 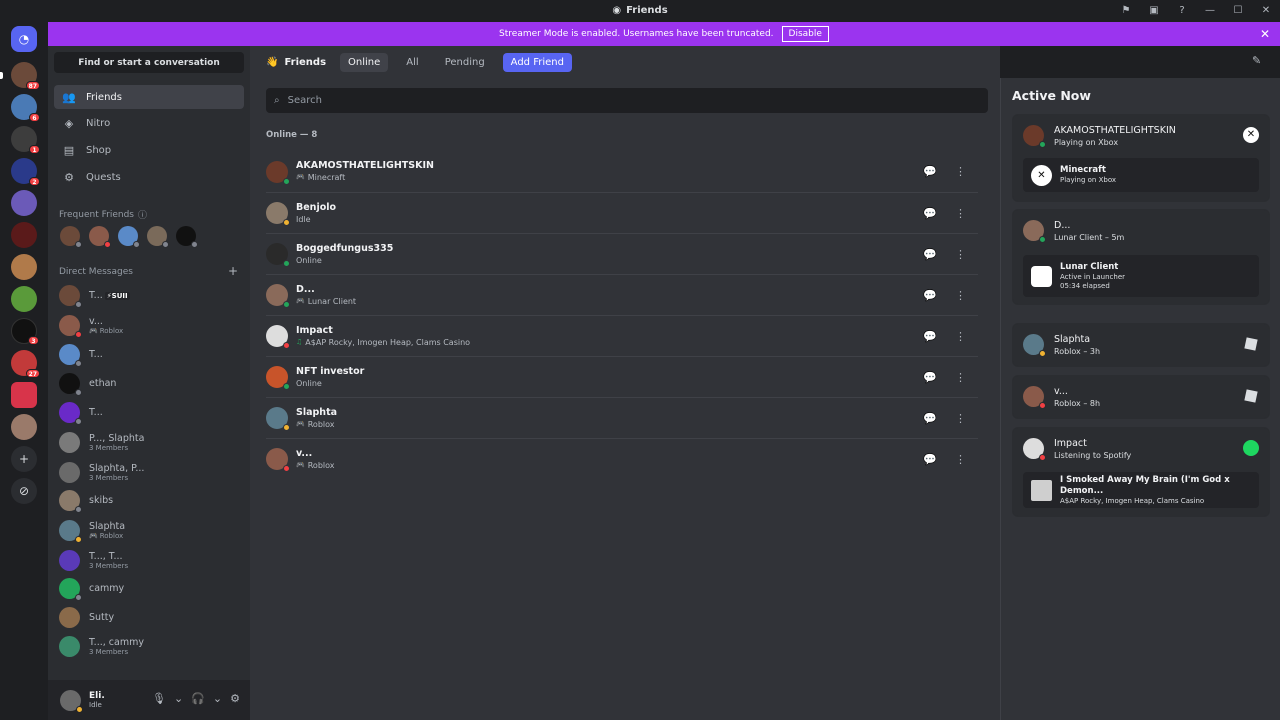 What do you see at coordinates (412, 62) in the screenshot?
I see `tab-all: All` at bounding box center [412, 62].